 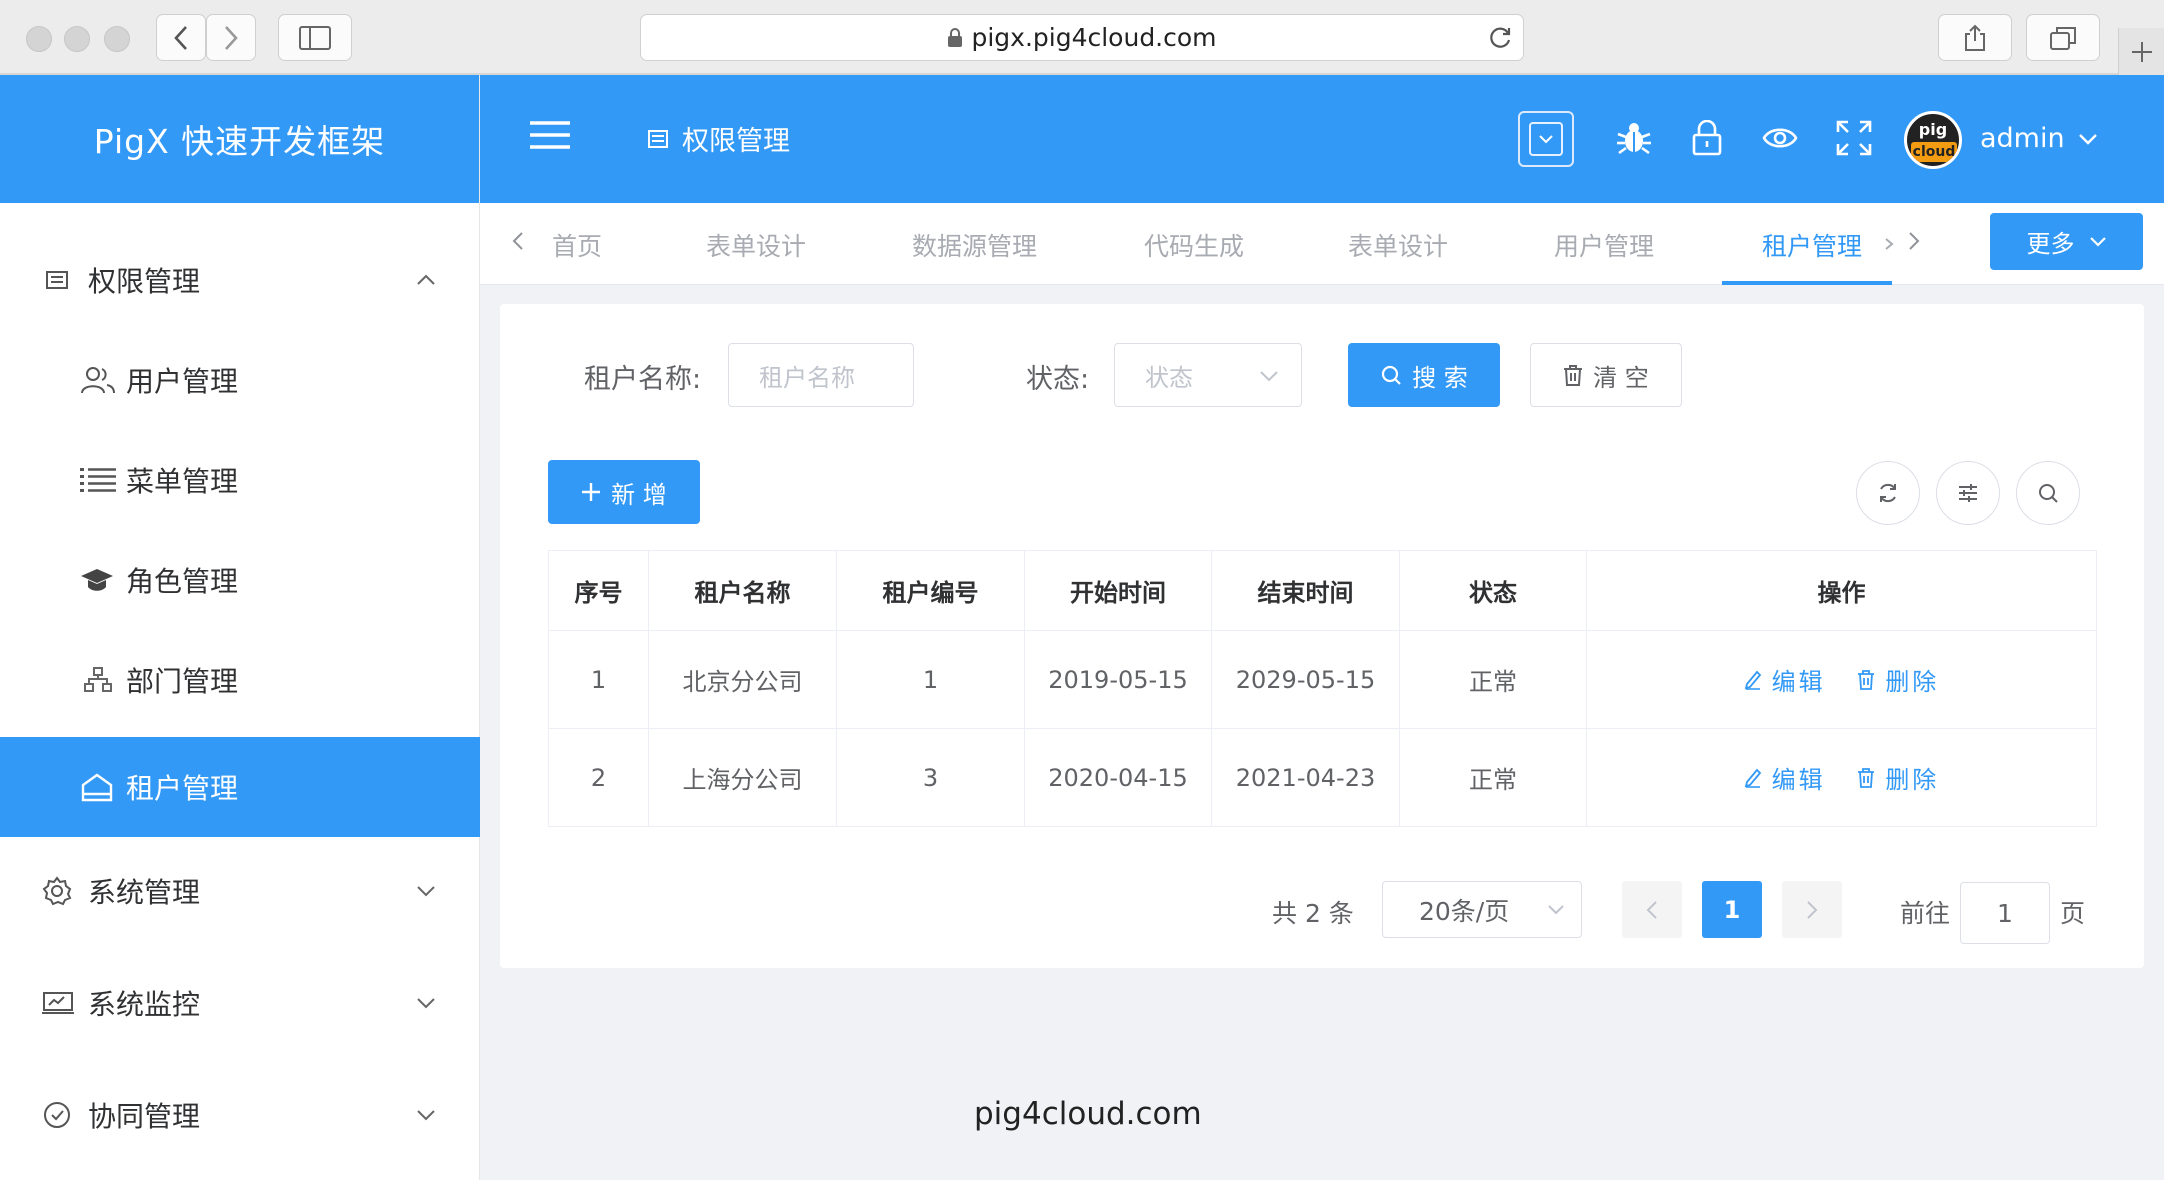 What do you see at coordinates (821, 375) in the screenshot?
I see `tenant-name-input: 租户名称` at bounding box center [821, 375].